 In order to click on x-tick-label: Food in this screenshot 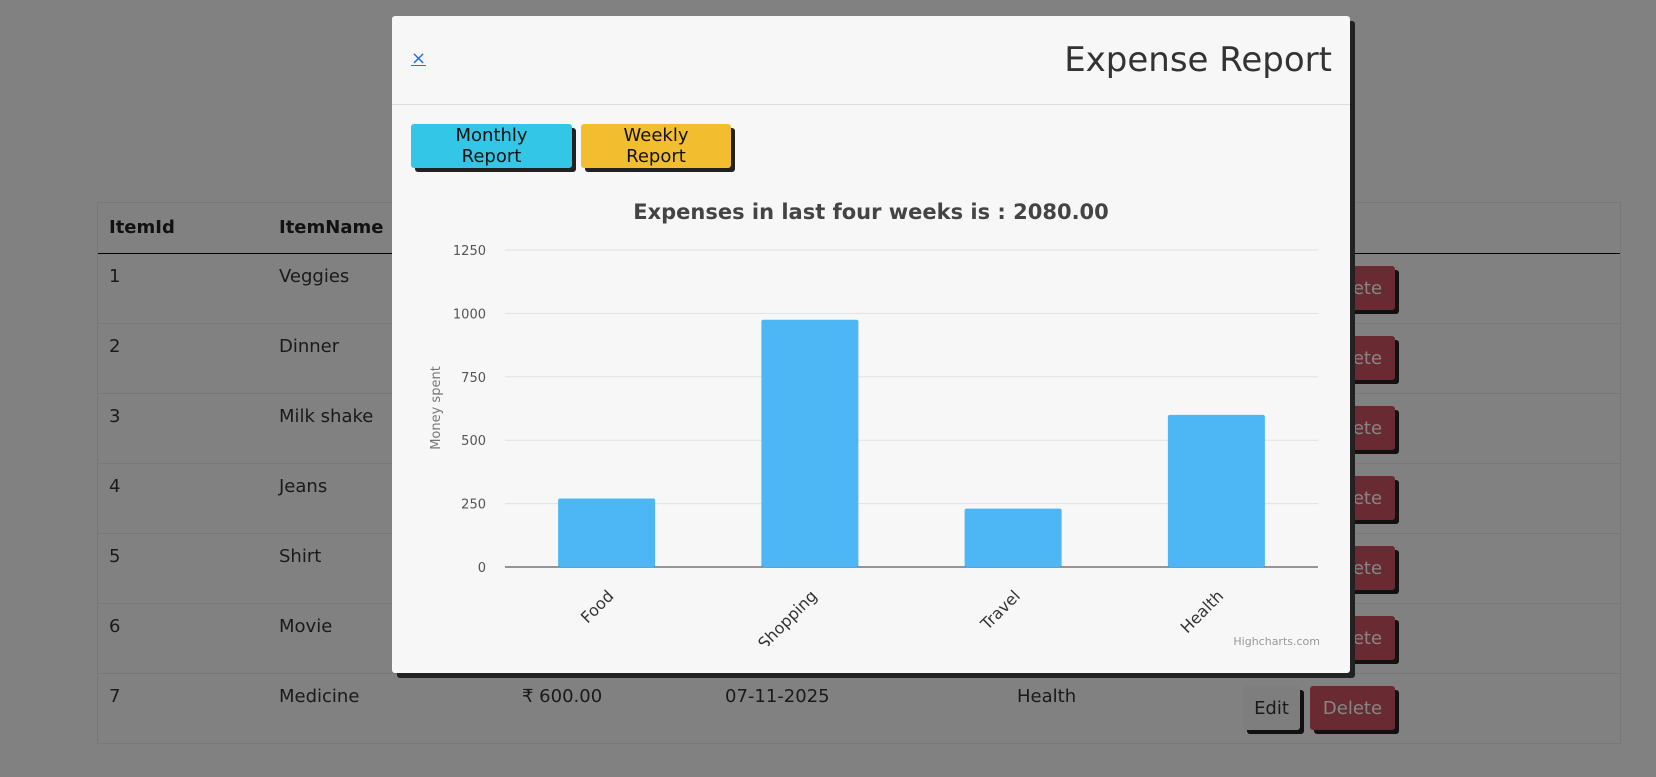, I will do `click(597, 606)`.